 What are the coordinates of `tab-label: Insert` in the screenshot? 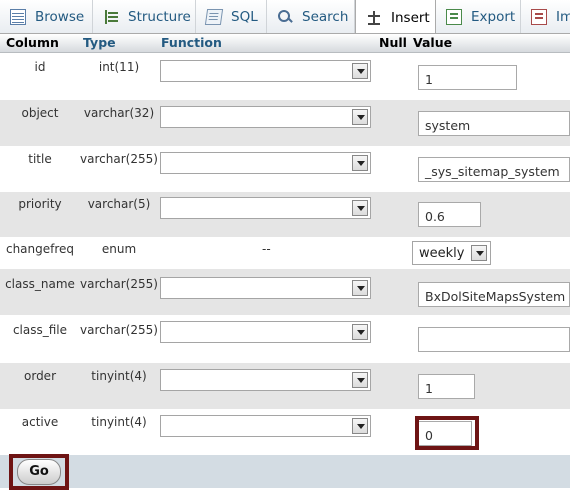 It's located at (410, 17).